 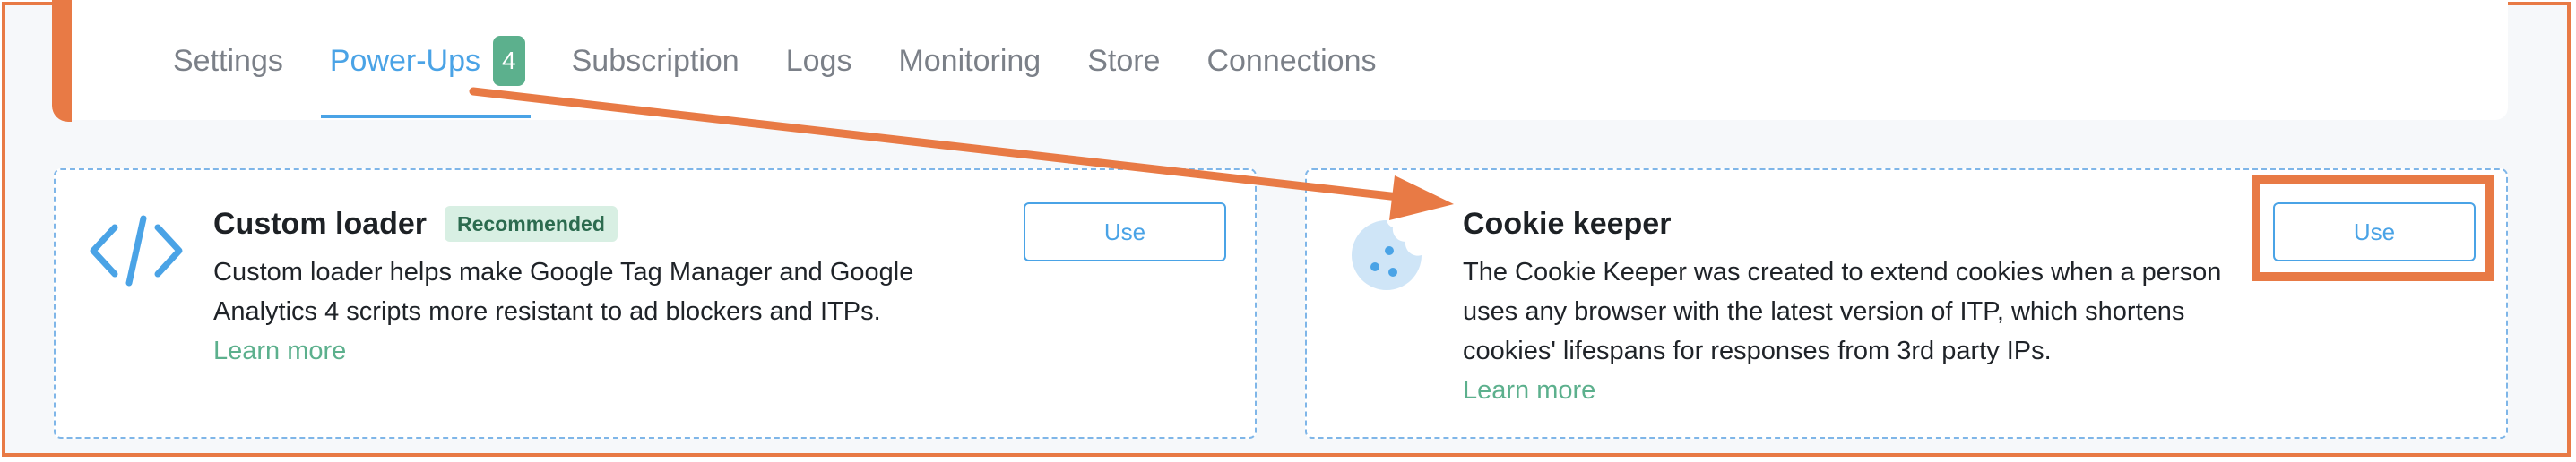 What do you see at coordinates (961, 153) in the screenshot?
I see `annotation-arrow-icon` at bounding box center [961, 153].